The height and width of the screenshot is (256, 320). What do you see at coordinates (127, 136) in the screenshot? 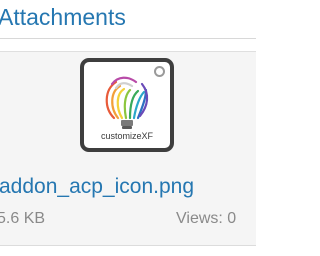
I see `thumbnail-brand-text: customizeXF` at bounding box center [127, 136].